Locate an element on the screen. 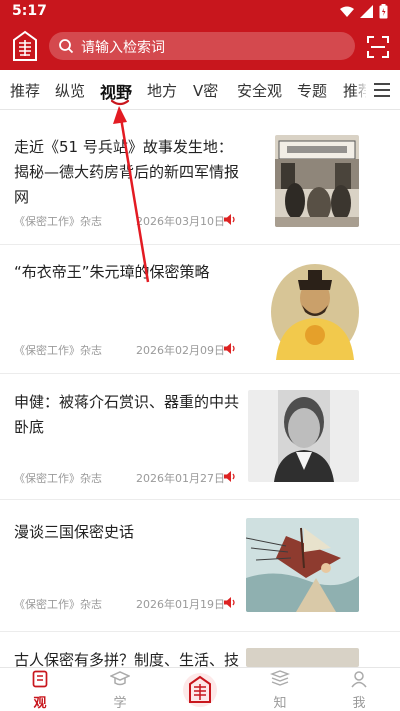 This screenshot has height=711, width=400. nav-secret-center: 密 is located at coordinates (200, 690).